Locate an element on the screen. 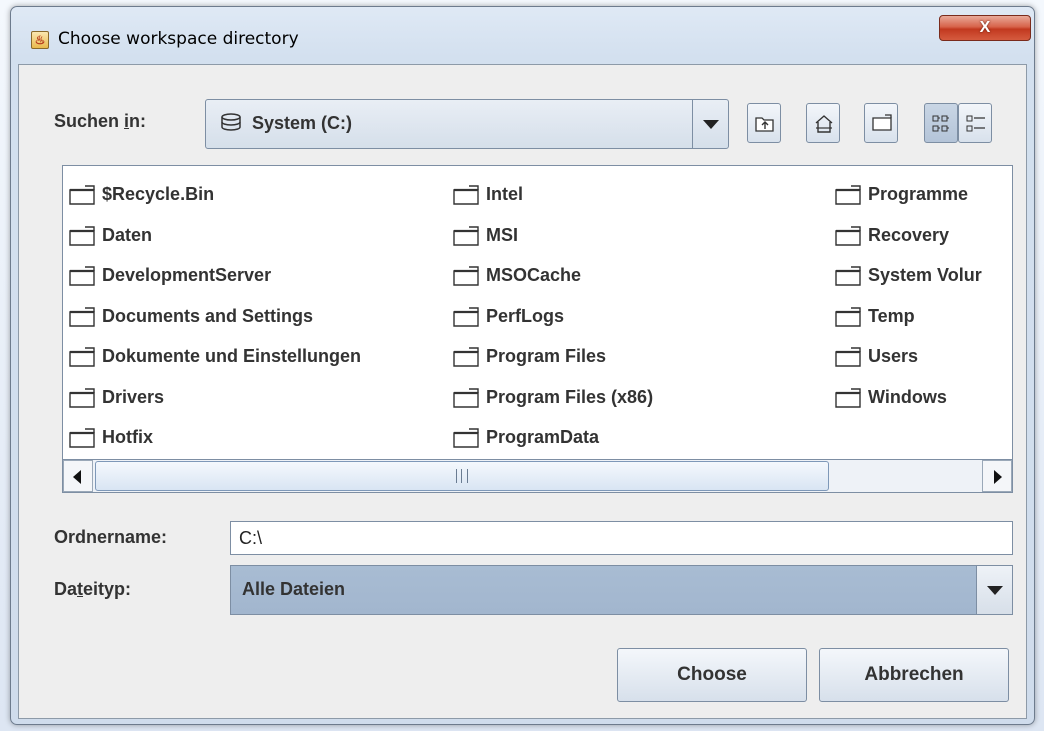 Image resolution: width=1044 pixels, height=731 pixels. details-view-icon is located at coordinates (975, 123).